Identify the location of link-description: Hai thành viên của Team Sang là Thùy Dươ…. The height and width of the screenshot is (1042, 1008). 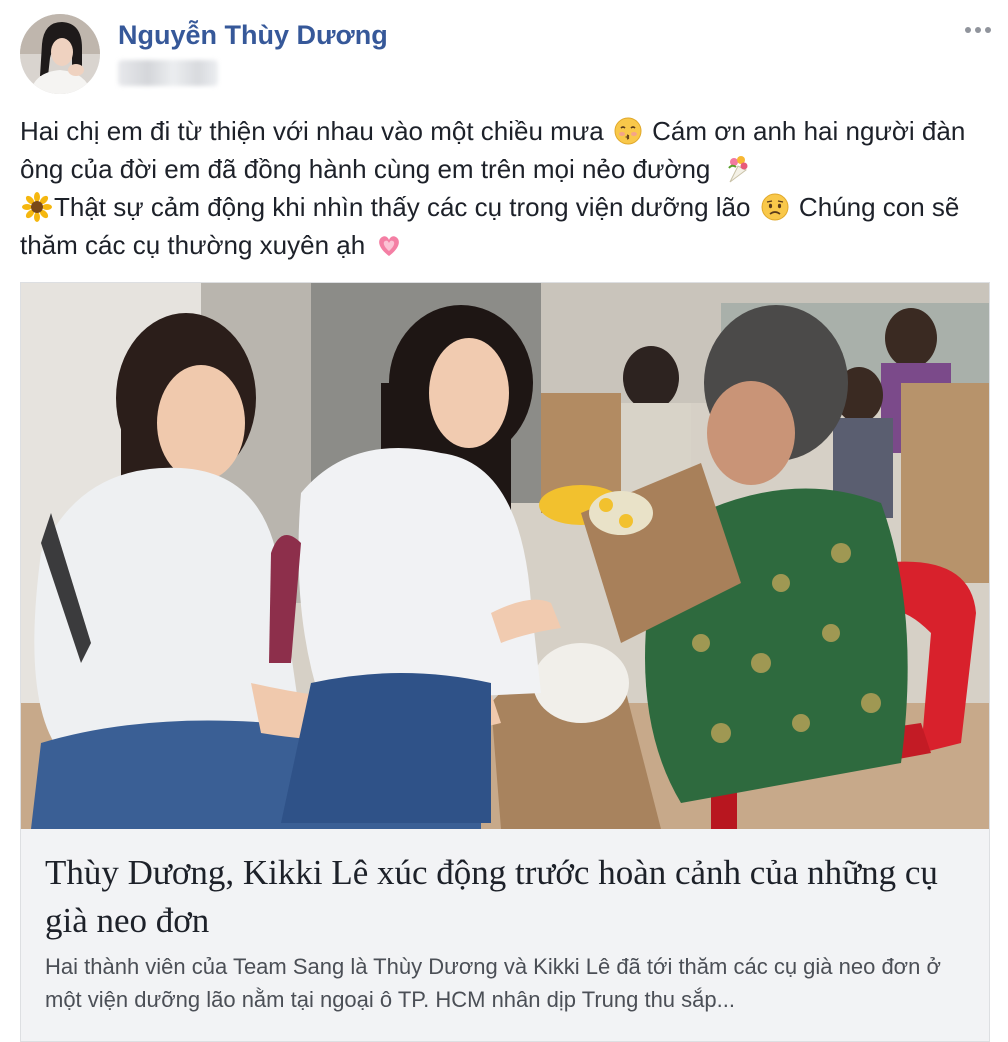
(493, 983).